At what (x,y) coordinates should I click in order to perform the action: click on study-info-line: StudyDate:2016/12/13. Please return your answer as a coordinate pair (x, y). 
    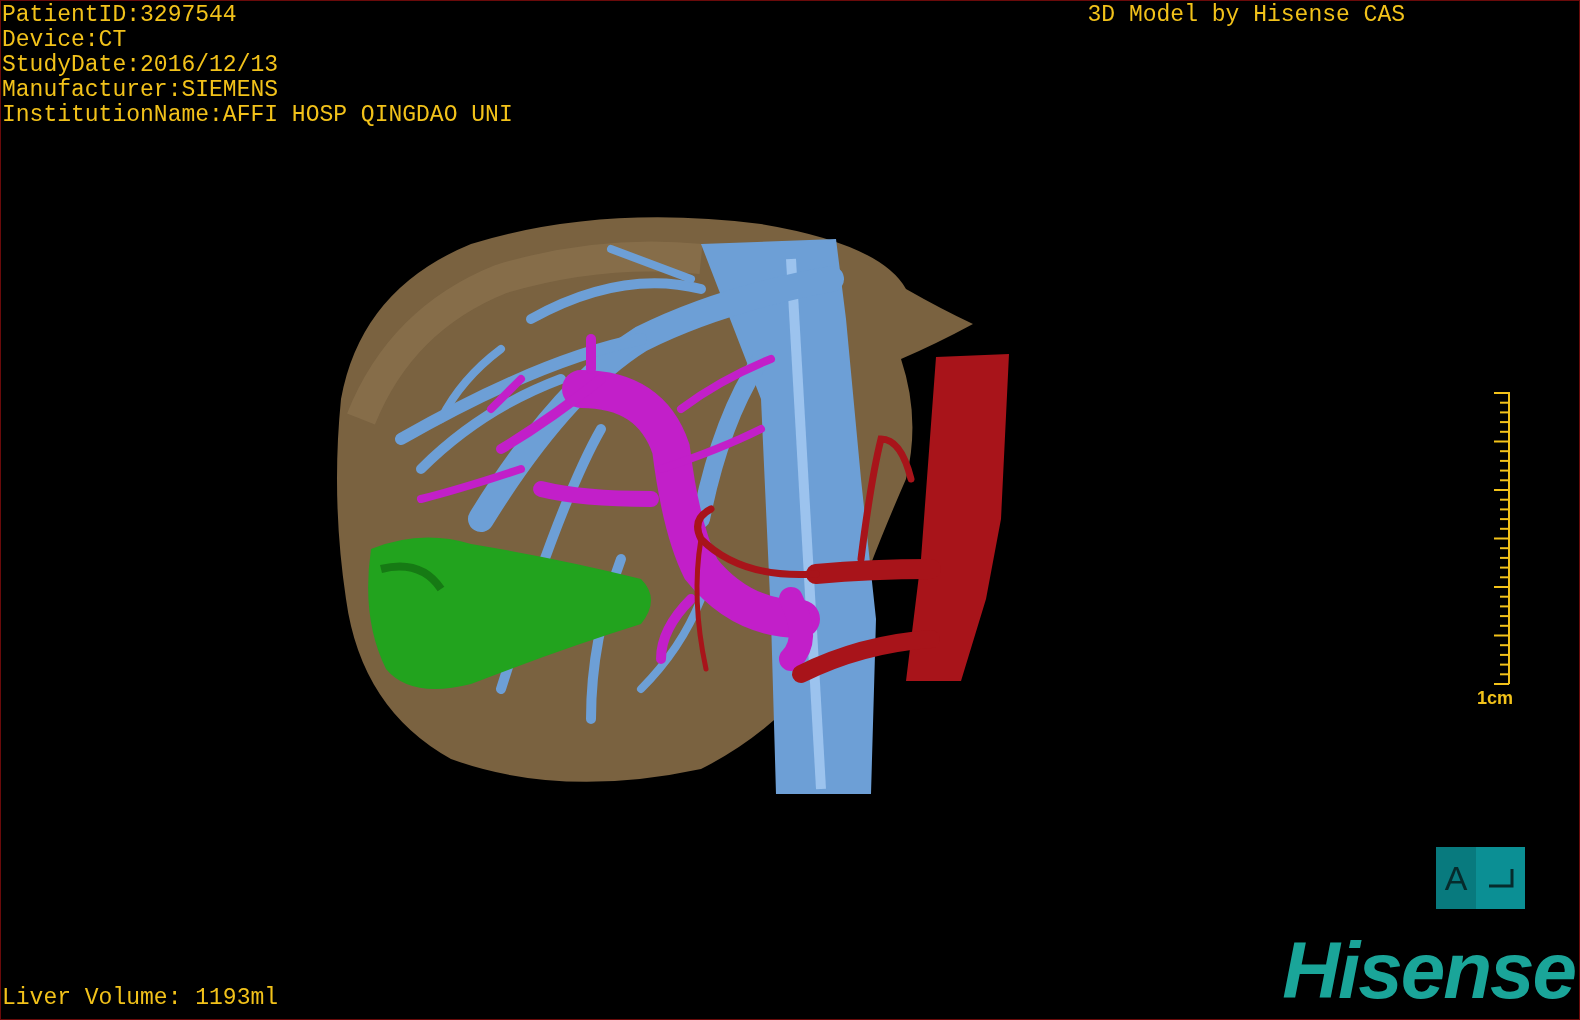
    Looking at the image, I should click on (141, 65).